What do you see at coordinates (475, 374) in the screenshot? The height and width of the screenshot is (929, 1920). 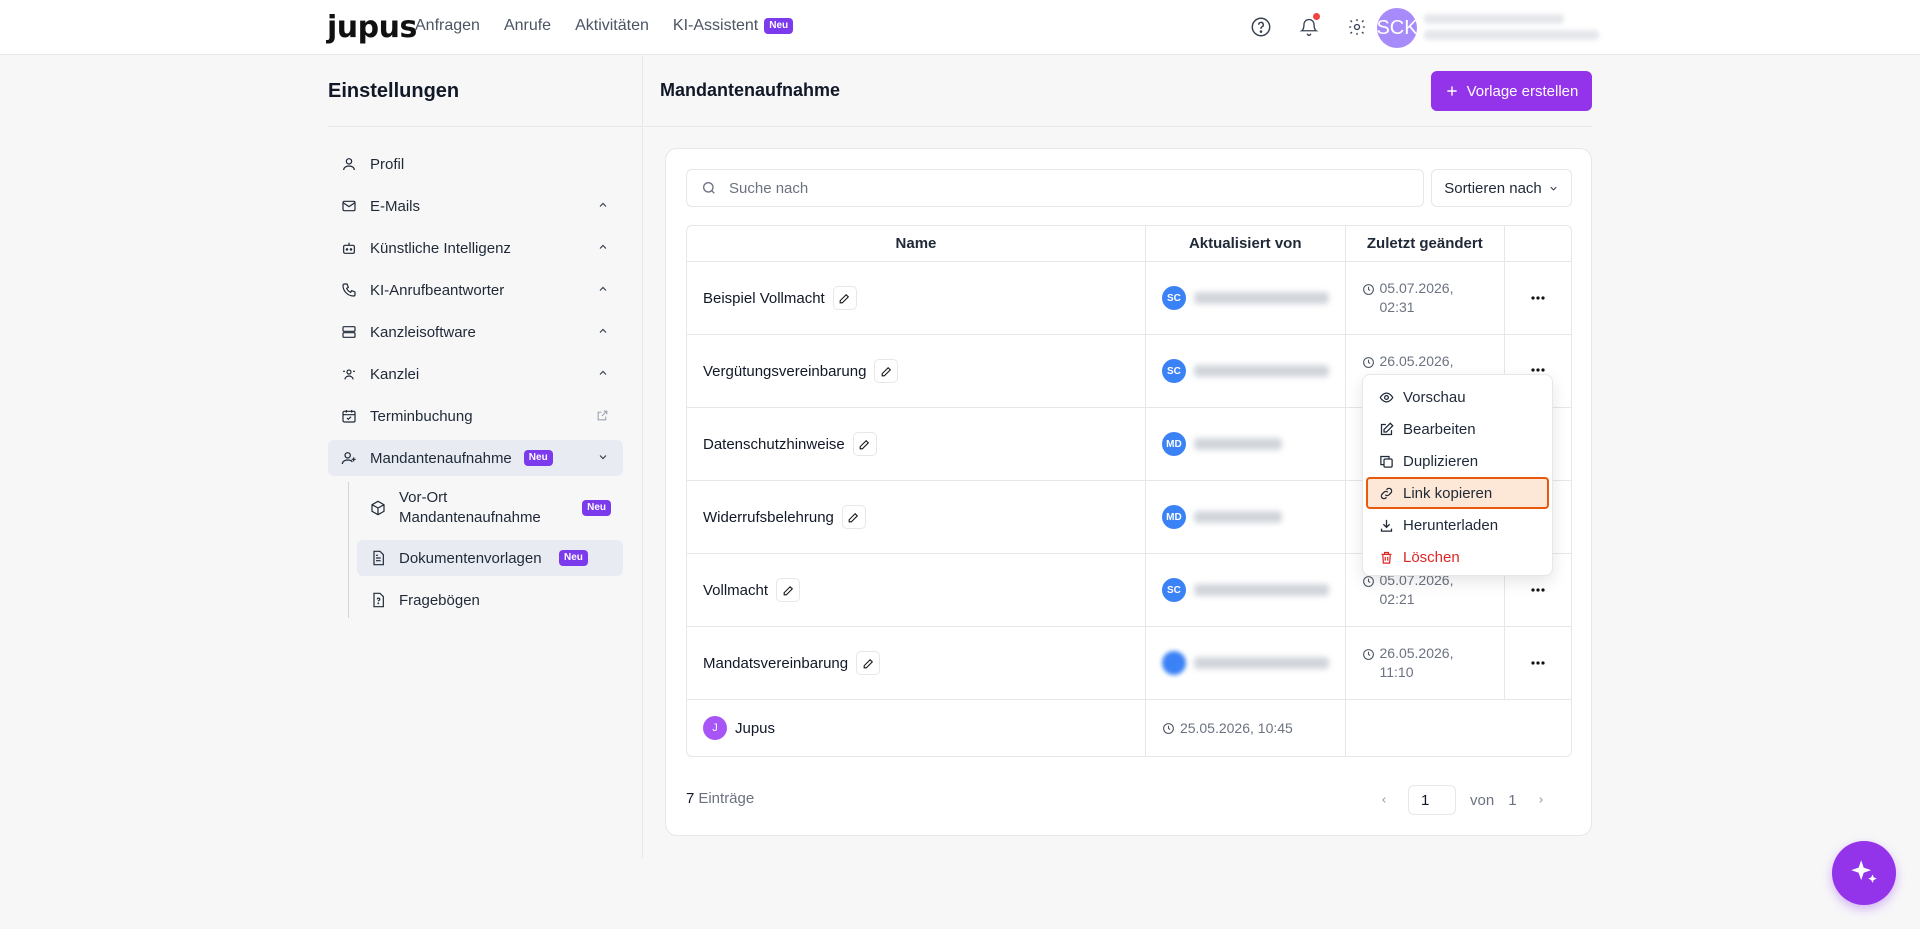 I see `sidebar-item-kanzlei: Kanzlei` at bounding box center [475, 374].